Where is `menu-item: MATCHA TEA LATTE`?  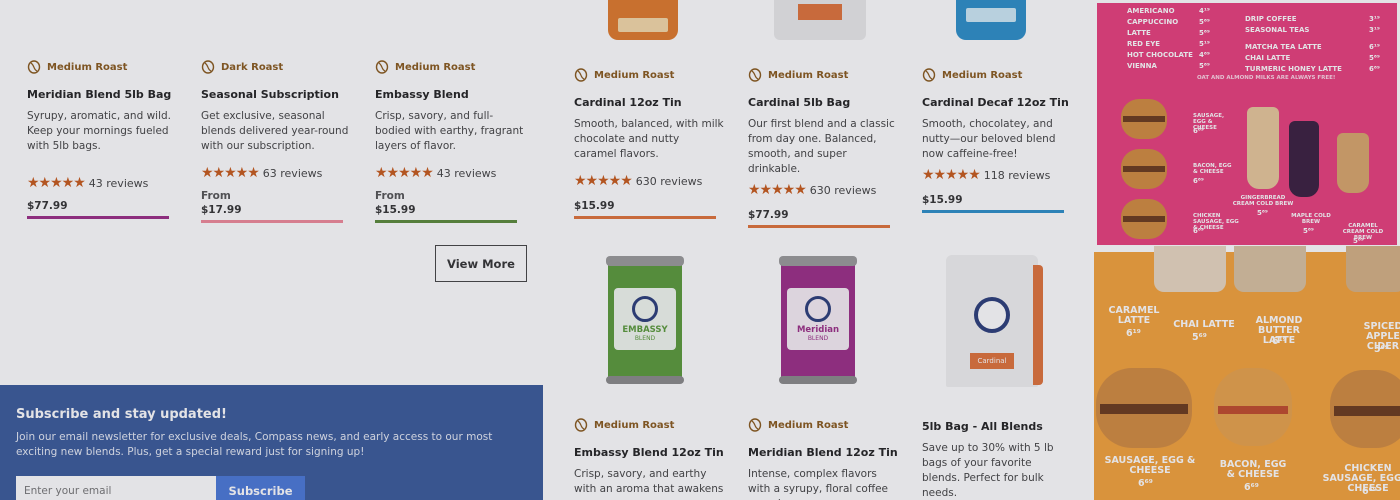
menu-item: MATCHA TEA LATTE is located at coordinates (1283, 47).